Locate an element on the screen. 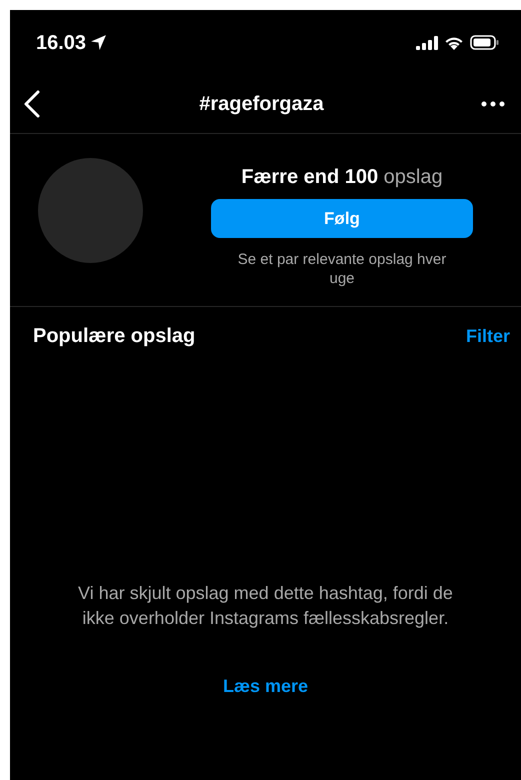  more-options-button is located at coordinates (493, 104).